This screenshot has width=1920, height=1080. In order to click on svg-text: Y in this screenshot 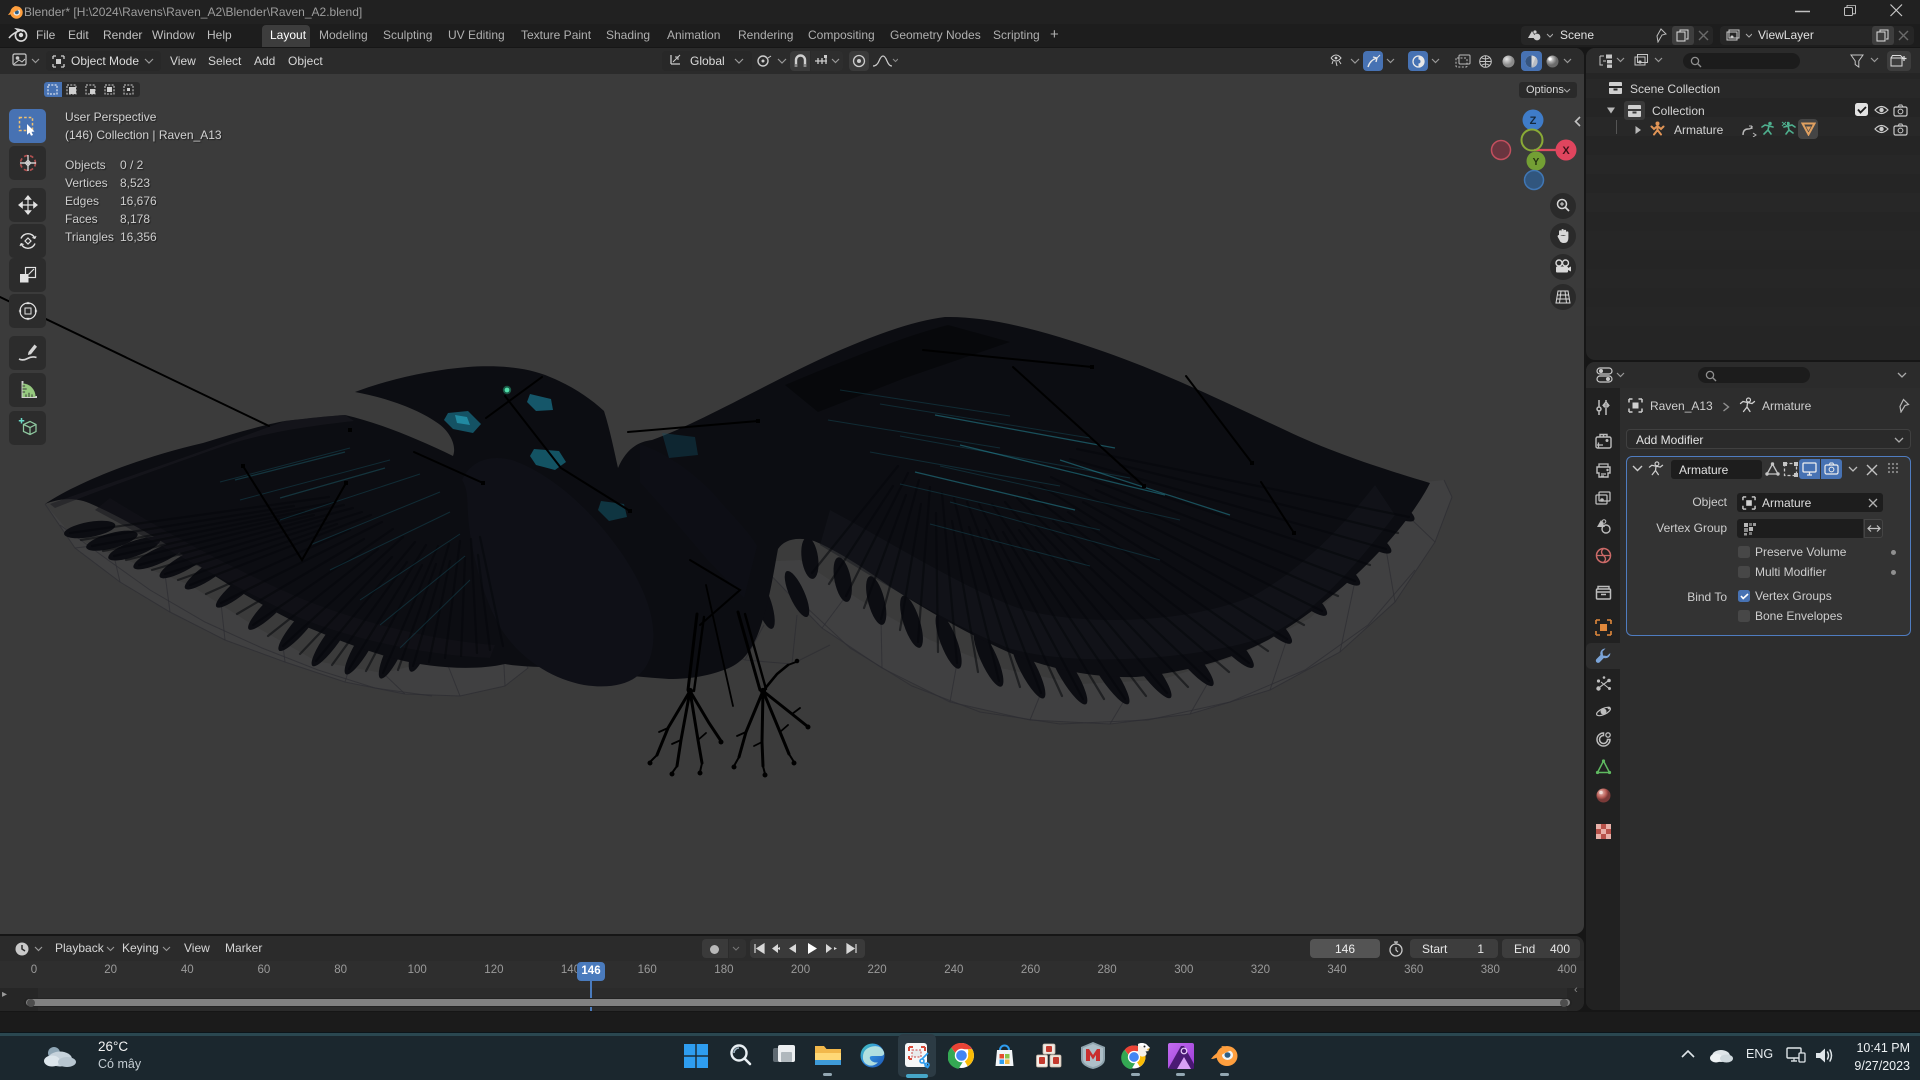, I will do `click(1536, 162)`.